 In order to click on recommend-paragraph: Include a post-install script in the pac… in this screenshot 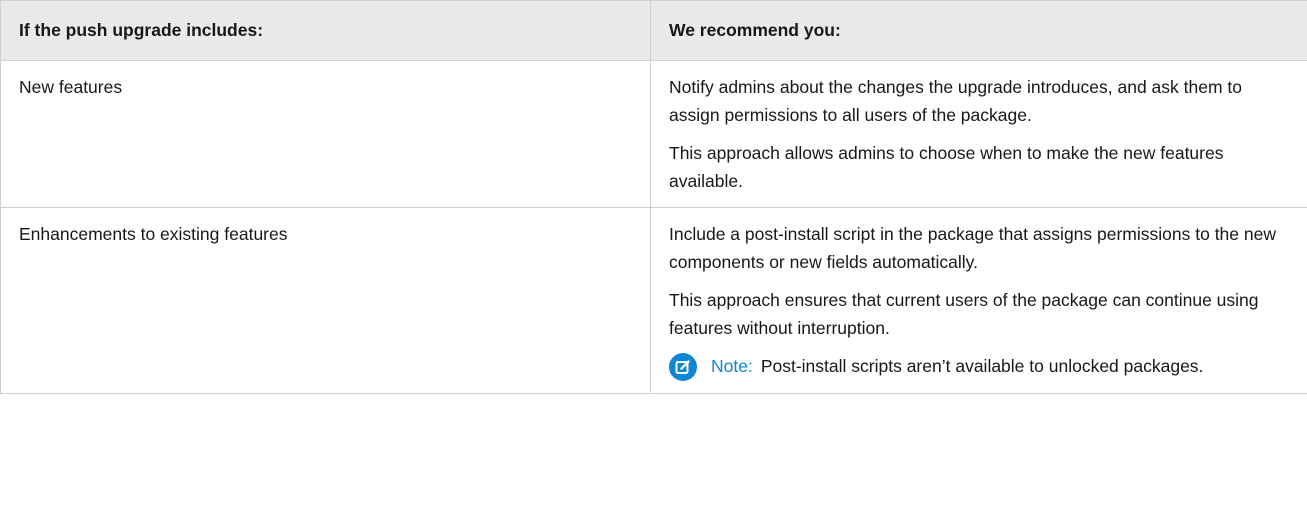, I will do `click(972, 248)`.